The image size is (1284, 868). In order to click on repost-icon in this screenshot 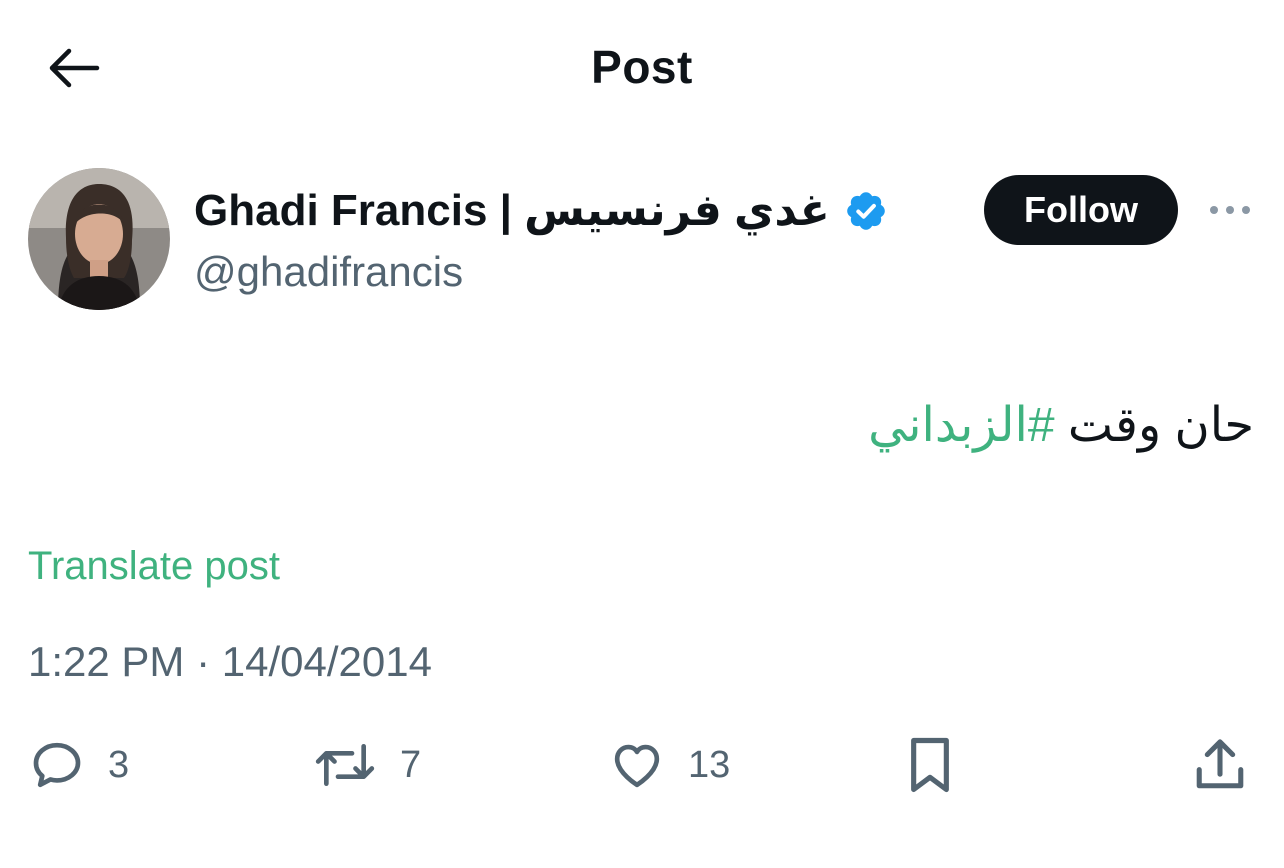, I will do `click(345, 765)`.